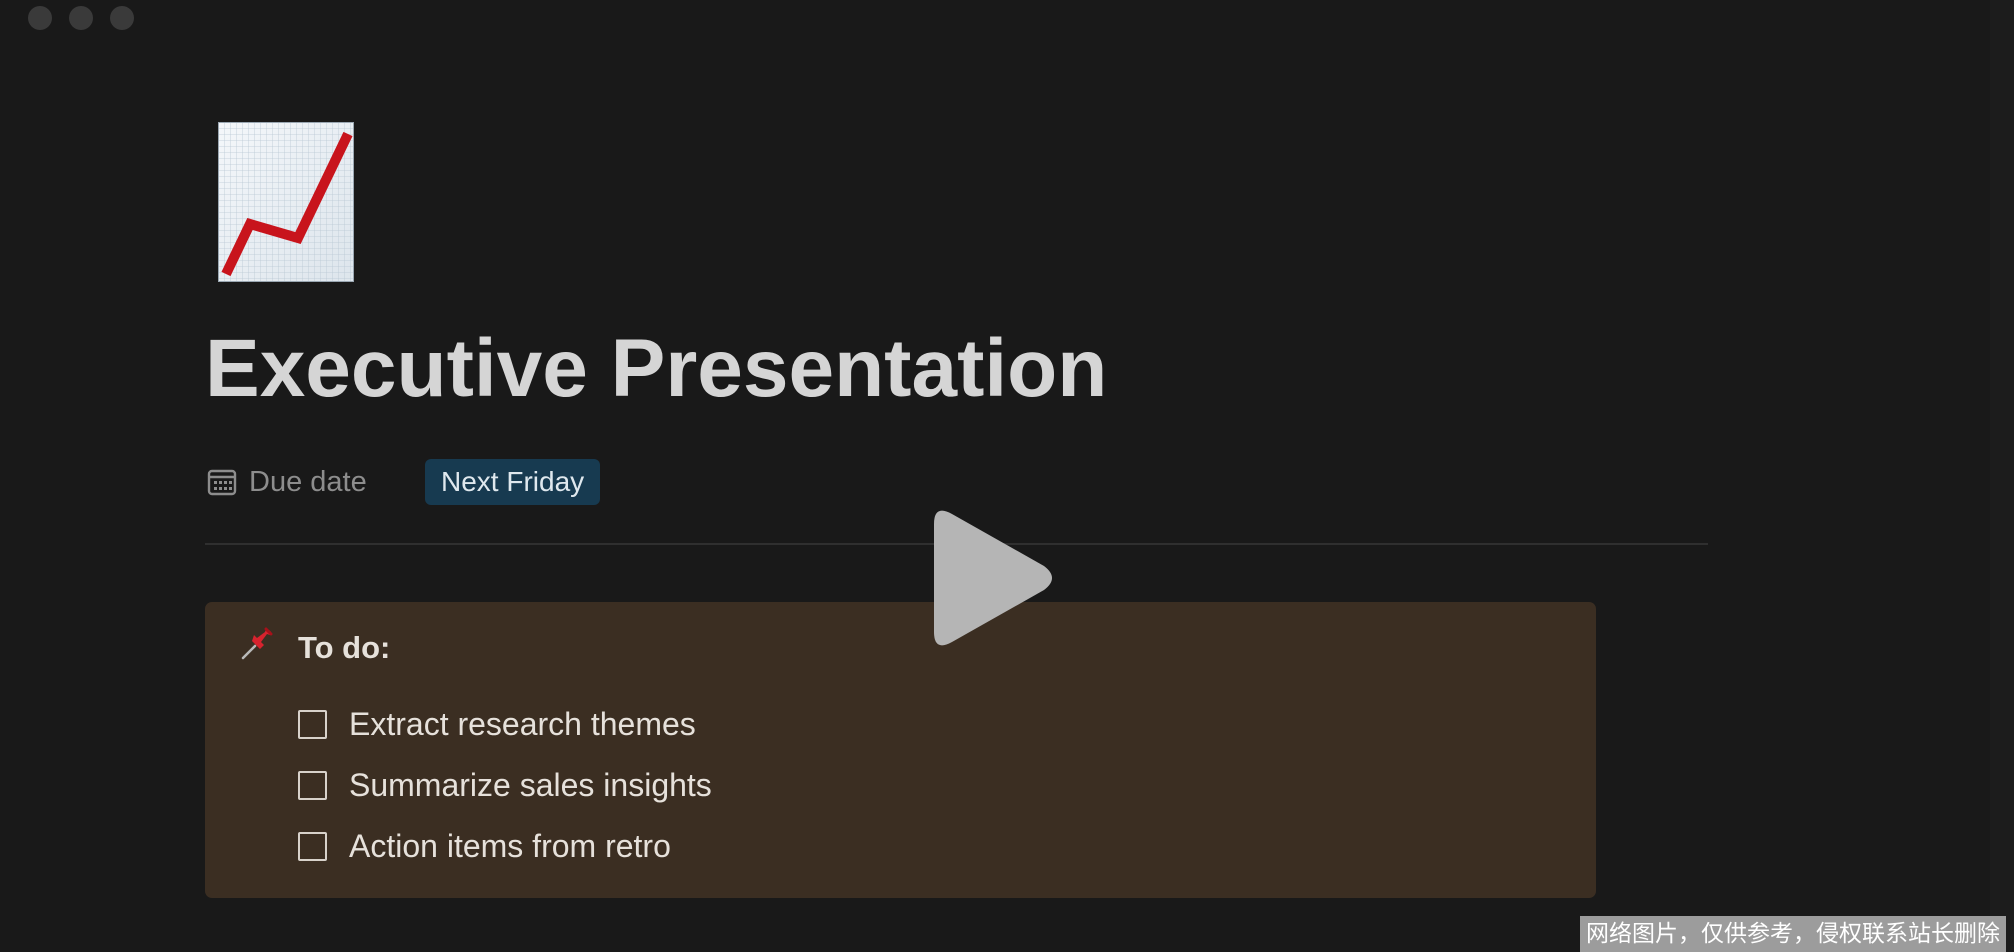  I want to click on maximize-window-button, so click(122, 18).